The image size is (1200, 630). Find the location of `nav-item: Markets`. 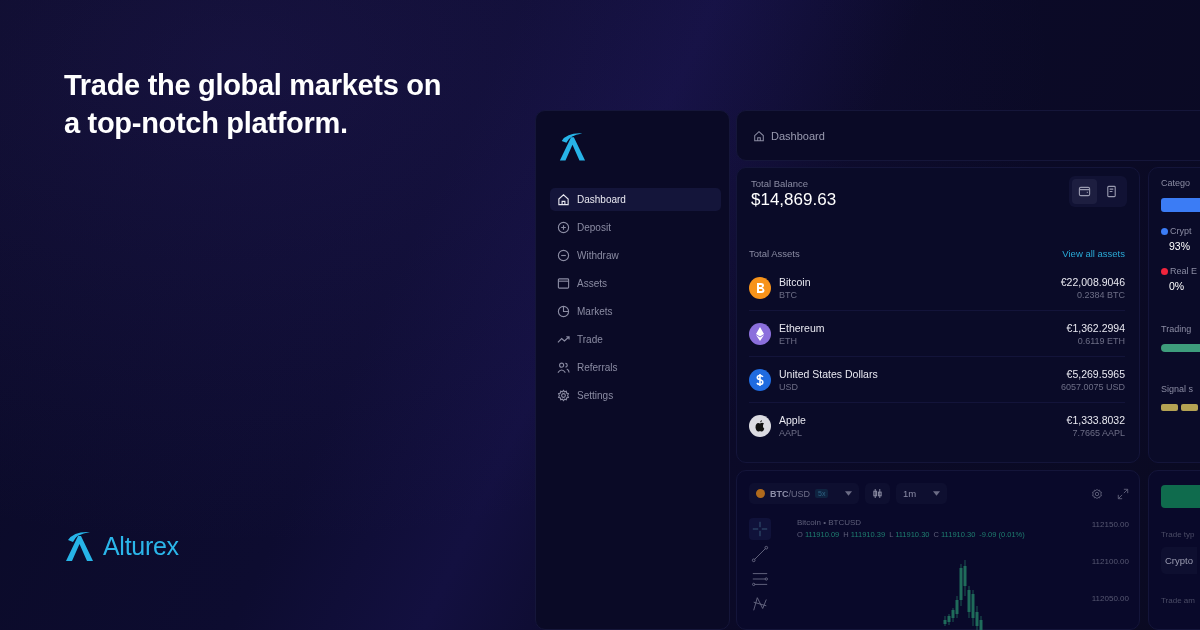

nav-item: Markets is located at coordinates (635, 311).